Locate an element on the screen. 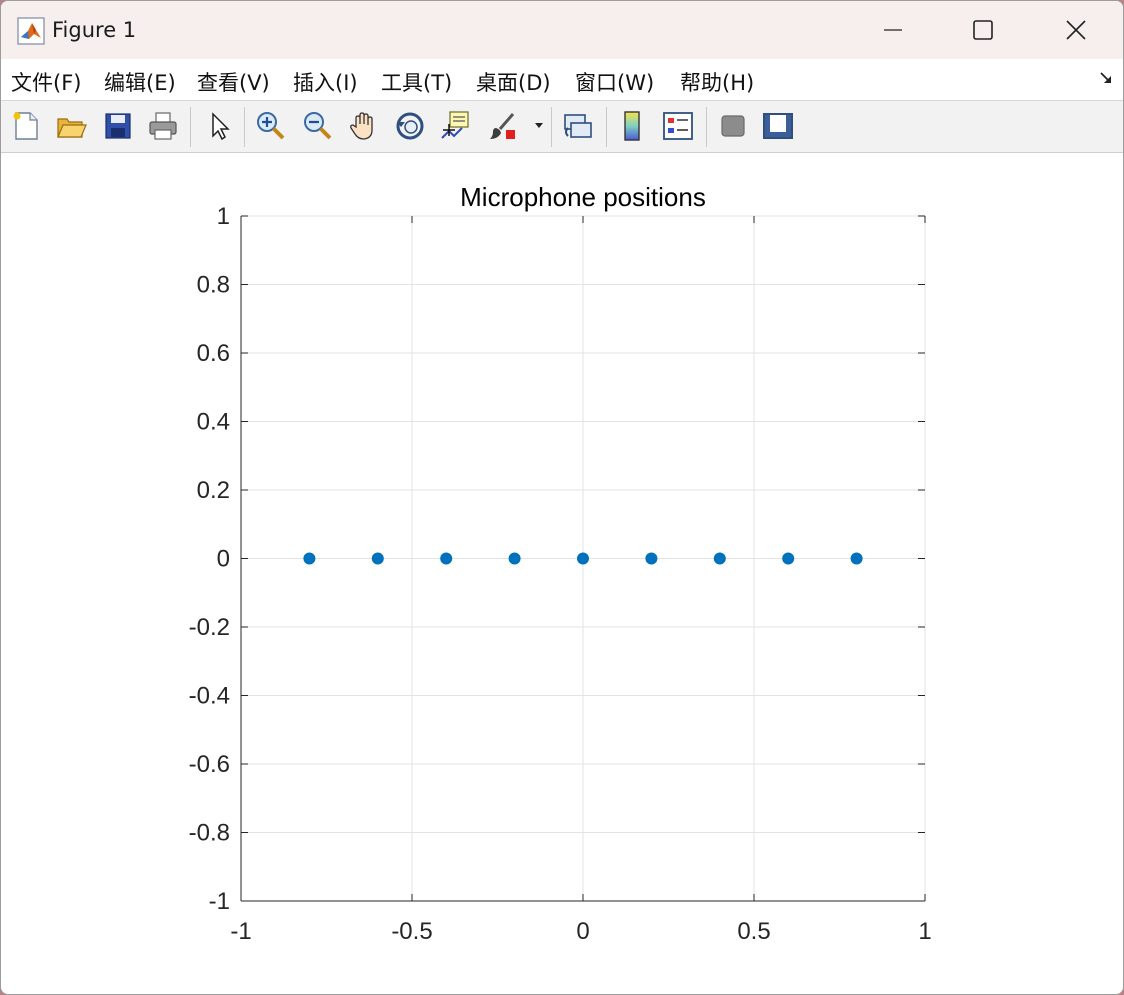  open-file-icon is located at coordinates (71, 126).